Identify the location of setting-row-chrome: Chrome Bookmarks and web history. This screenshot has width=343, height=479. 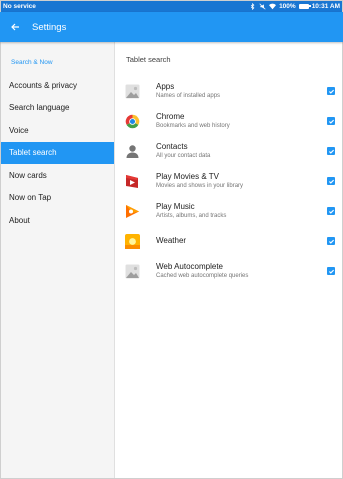
(229, 121).